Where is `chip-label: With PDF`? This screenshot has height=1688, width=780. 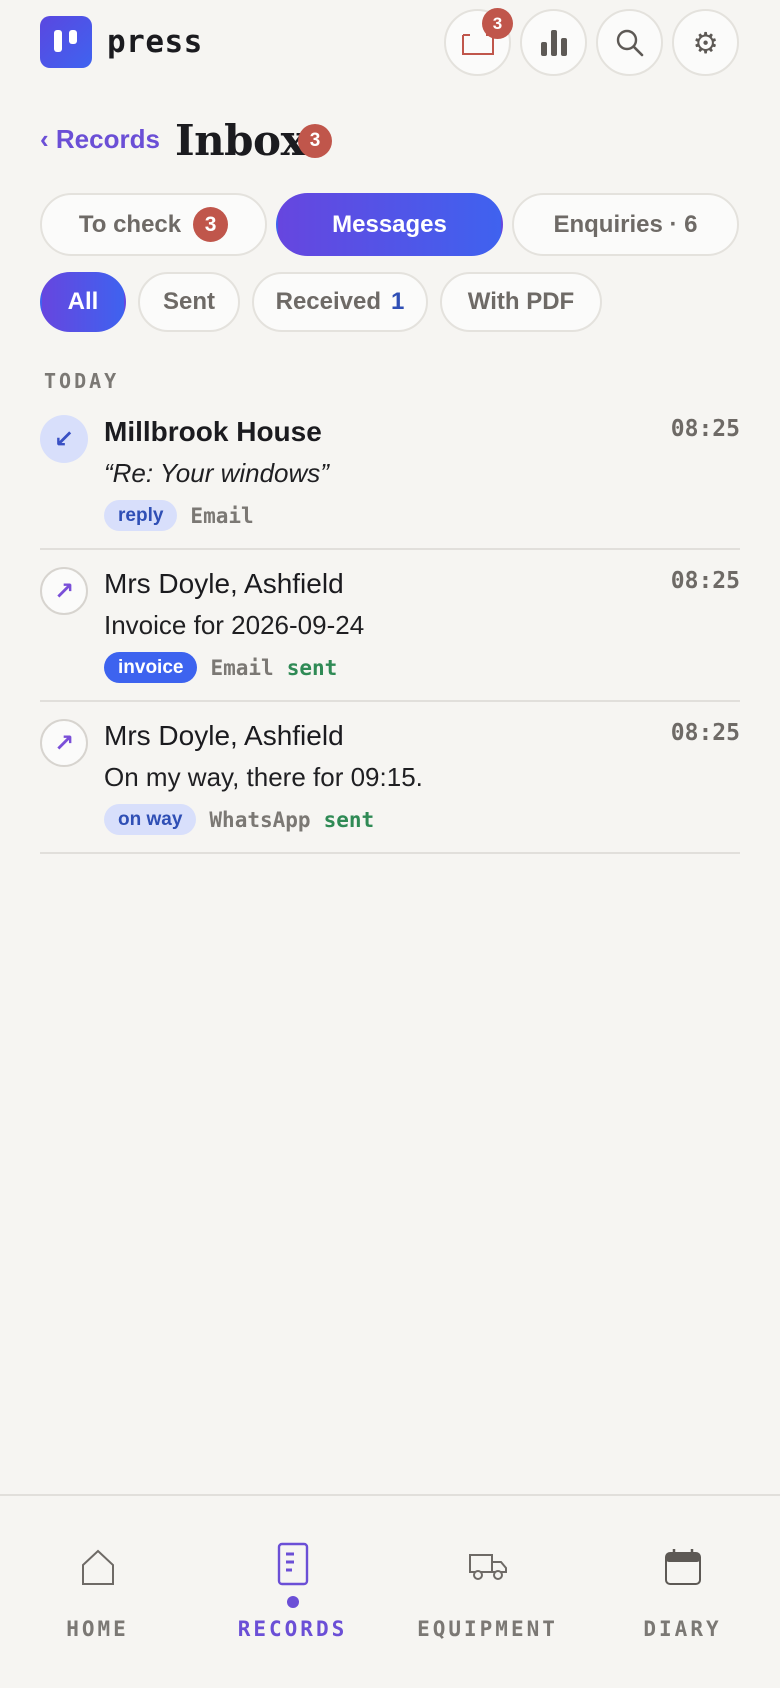
chip-label: With PDF is located at coordinates (521, 301).